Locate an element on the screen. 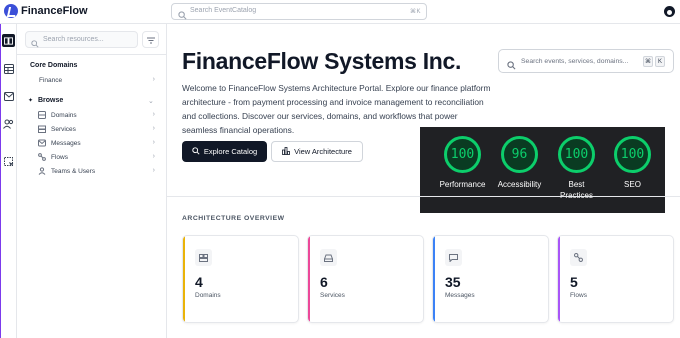  filter-icon is located at coordinates (150, 40).